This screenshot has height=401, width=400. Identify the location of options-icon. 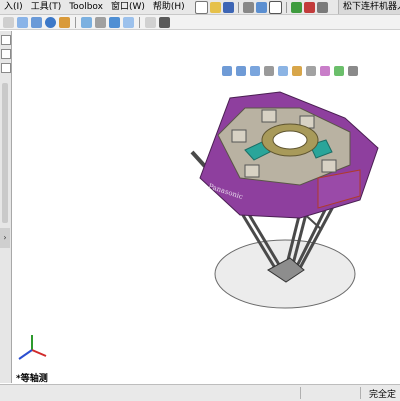
(309, 7).